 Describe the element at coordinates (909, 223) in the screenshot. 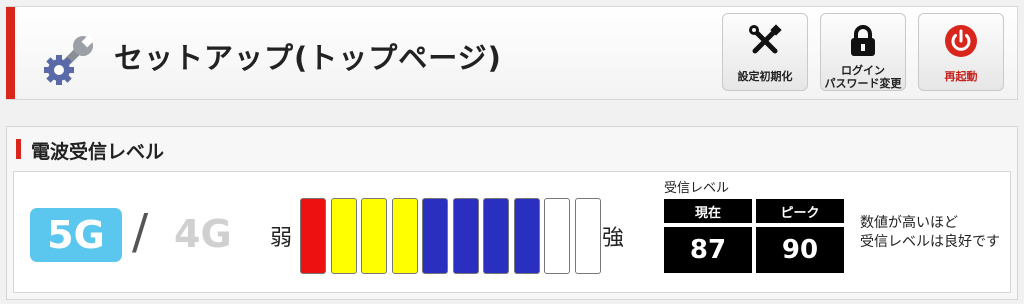

I see `level-note-line1: 数値が高いほど` at that location.